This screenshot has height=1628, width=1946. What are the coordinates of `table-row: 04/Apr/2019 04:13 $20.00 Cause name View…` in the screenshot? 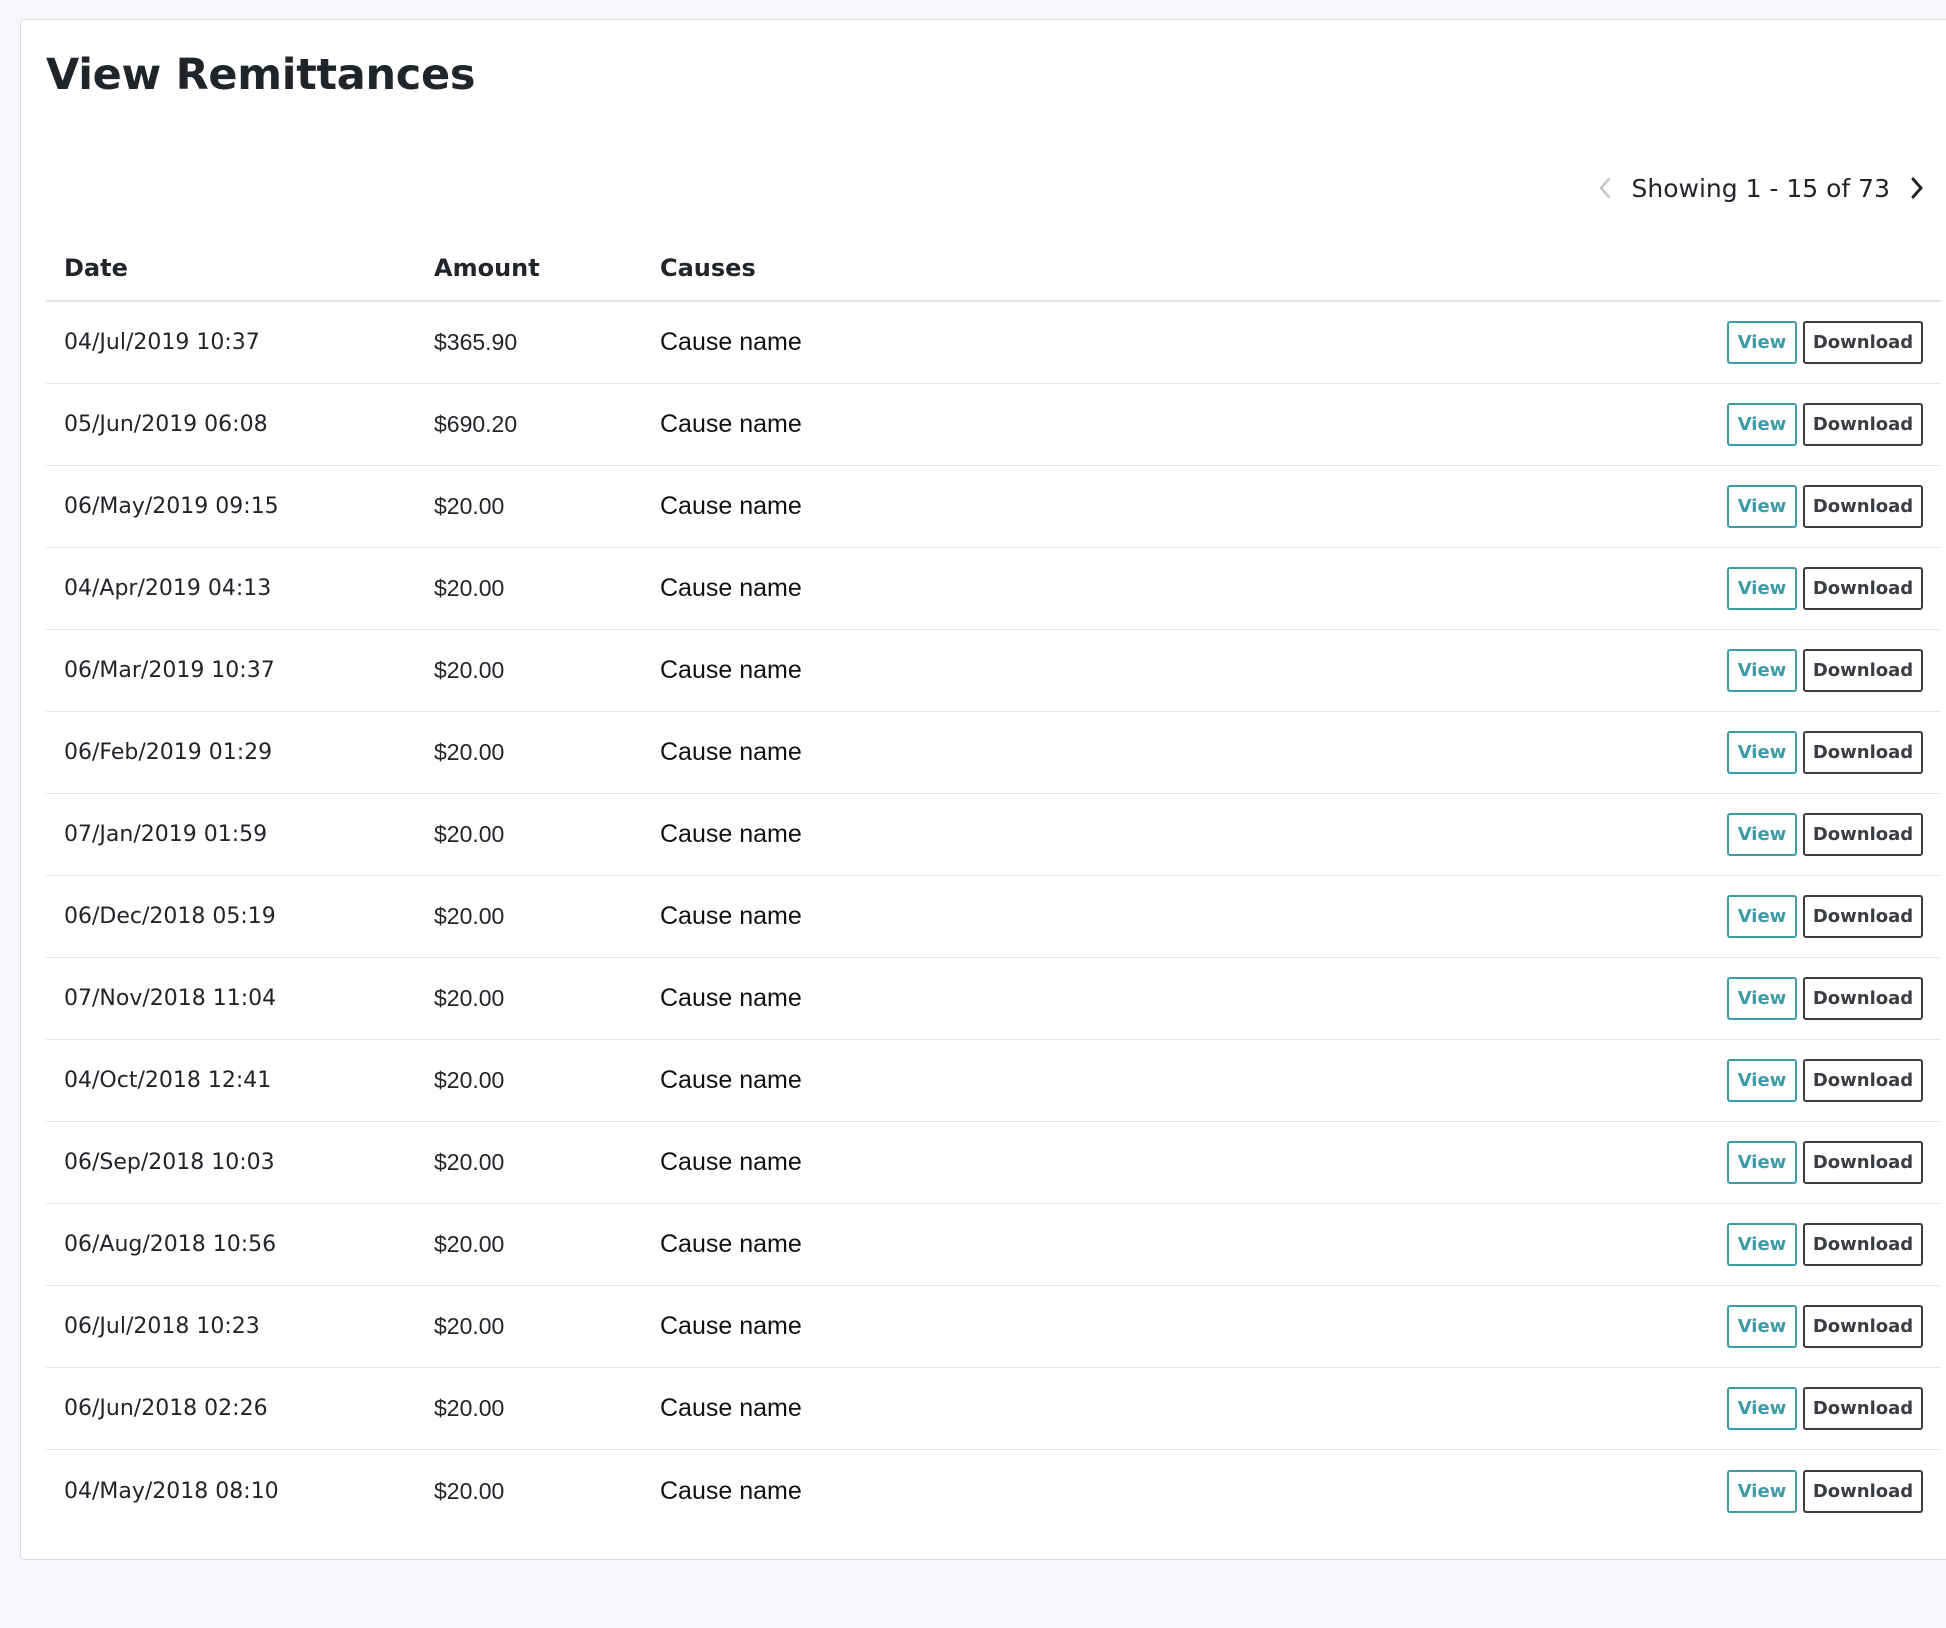 It's located at (993, 589).